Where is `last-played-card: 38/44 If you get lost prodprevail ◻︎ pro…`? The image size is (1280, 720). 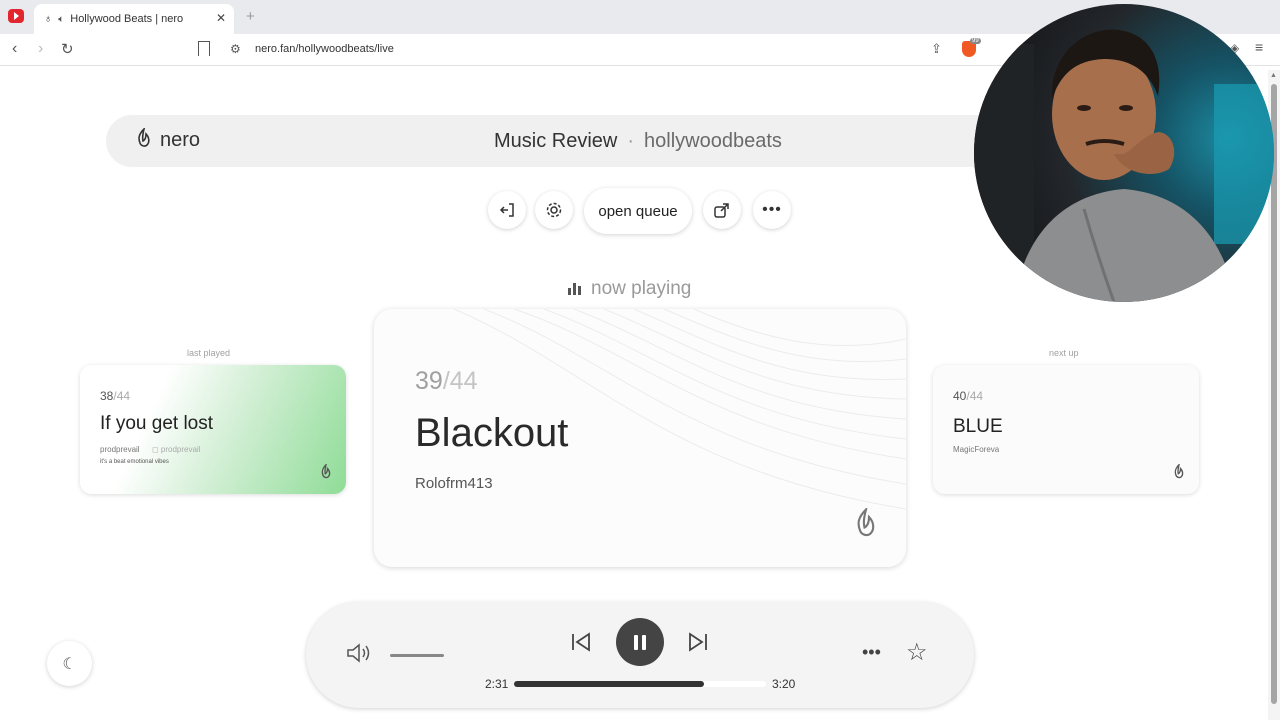
last-played-card: 38/44 If you get lost prodprevail ◻︎ pro… is located at coordinates (213, 429).